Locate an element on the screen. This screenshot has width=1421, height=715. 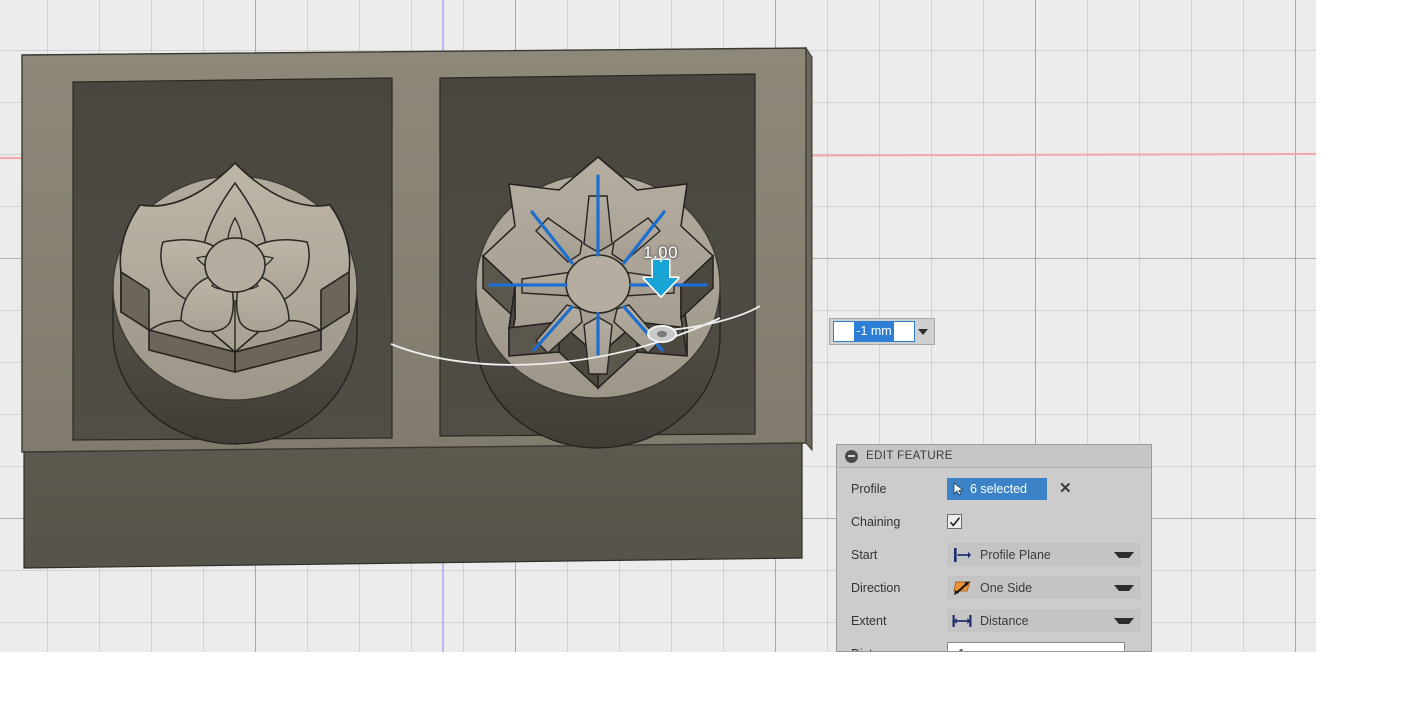
chaining-checkbox is located at coordinates (954, 521).